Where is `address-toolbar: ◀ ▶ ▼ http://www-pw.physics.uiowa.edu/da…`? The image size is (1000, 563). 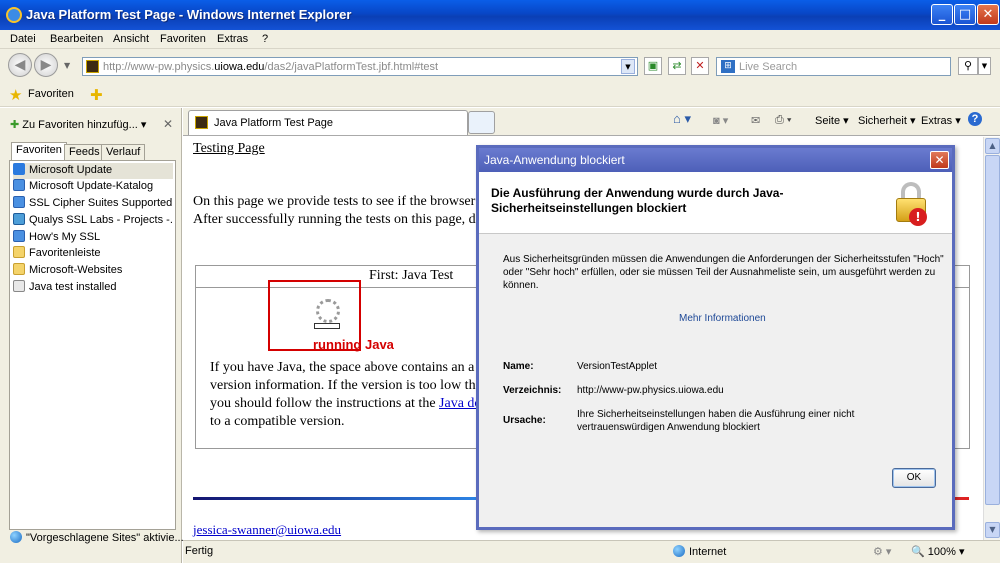
address-toolbar: ◀ ▶ ▼ http://www-pw.physics.uiowa.edu/da… is located at coordinates (500, 66).